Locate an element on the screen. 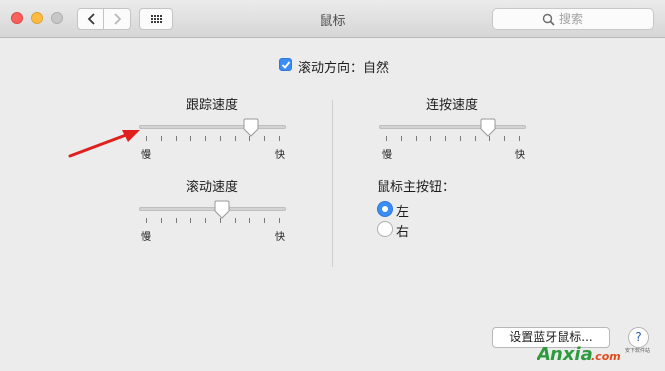 The height and width of the screenshot is (371, 665). tracking-speed-label: 跟踪速度 is located at coordinates (212, 105).